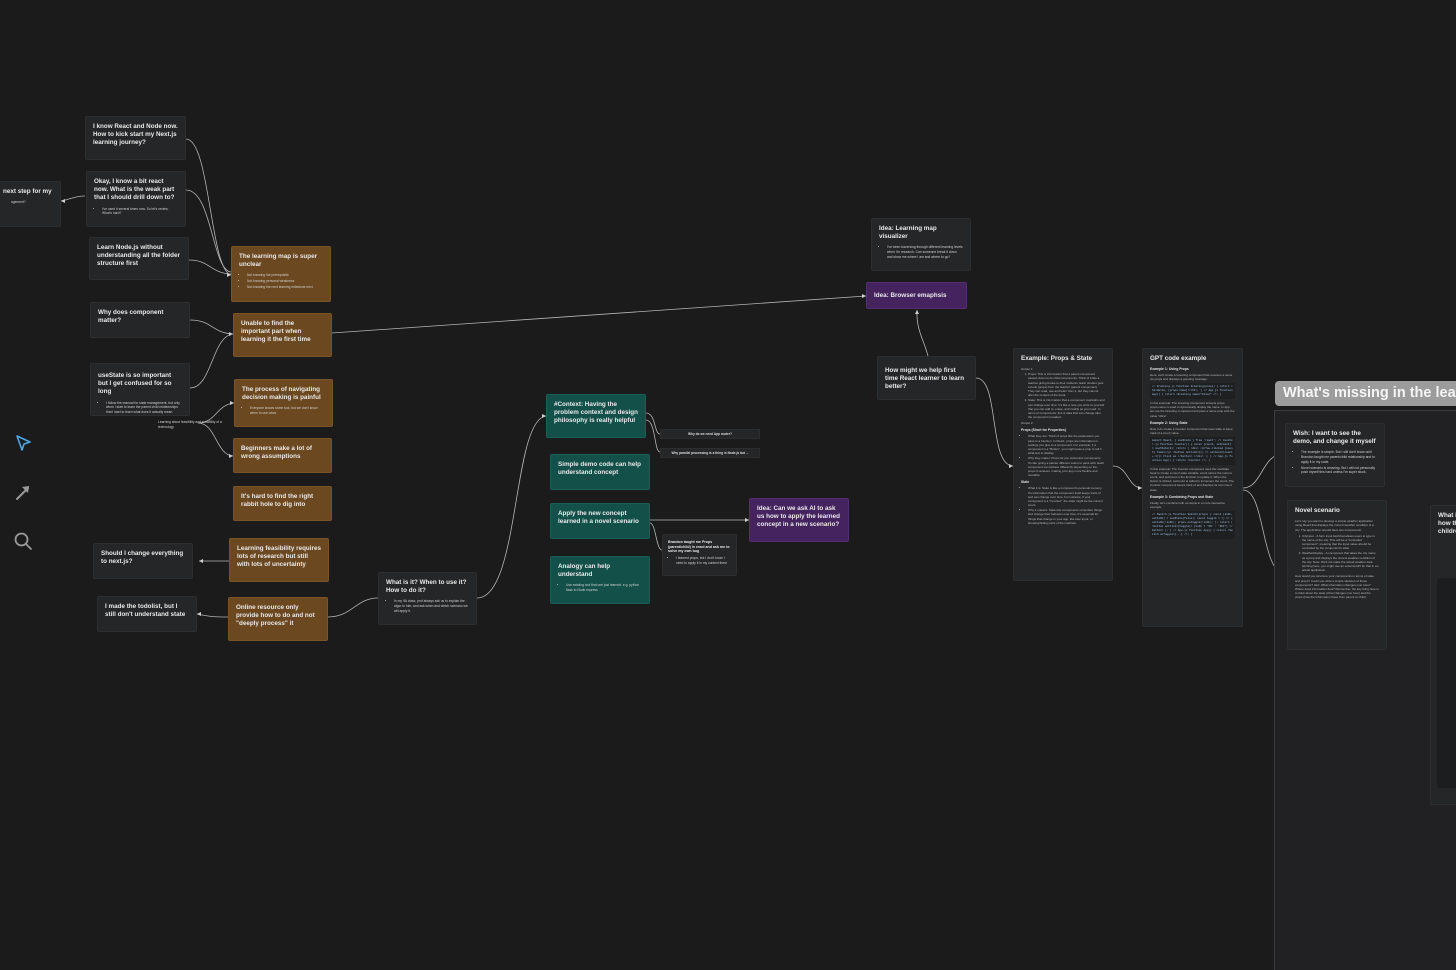 The image size is (1456, 970). What do you see at coordinates (1178, 358) in the screenshot?
I see `doc-title: GPT code example` at bounding box center [1178, 358].